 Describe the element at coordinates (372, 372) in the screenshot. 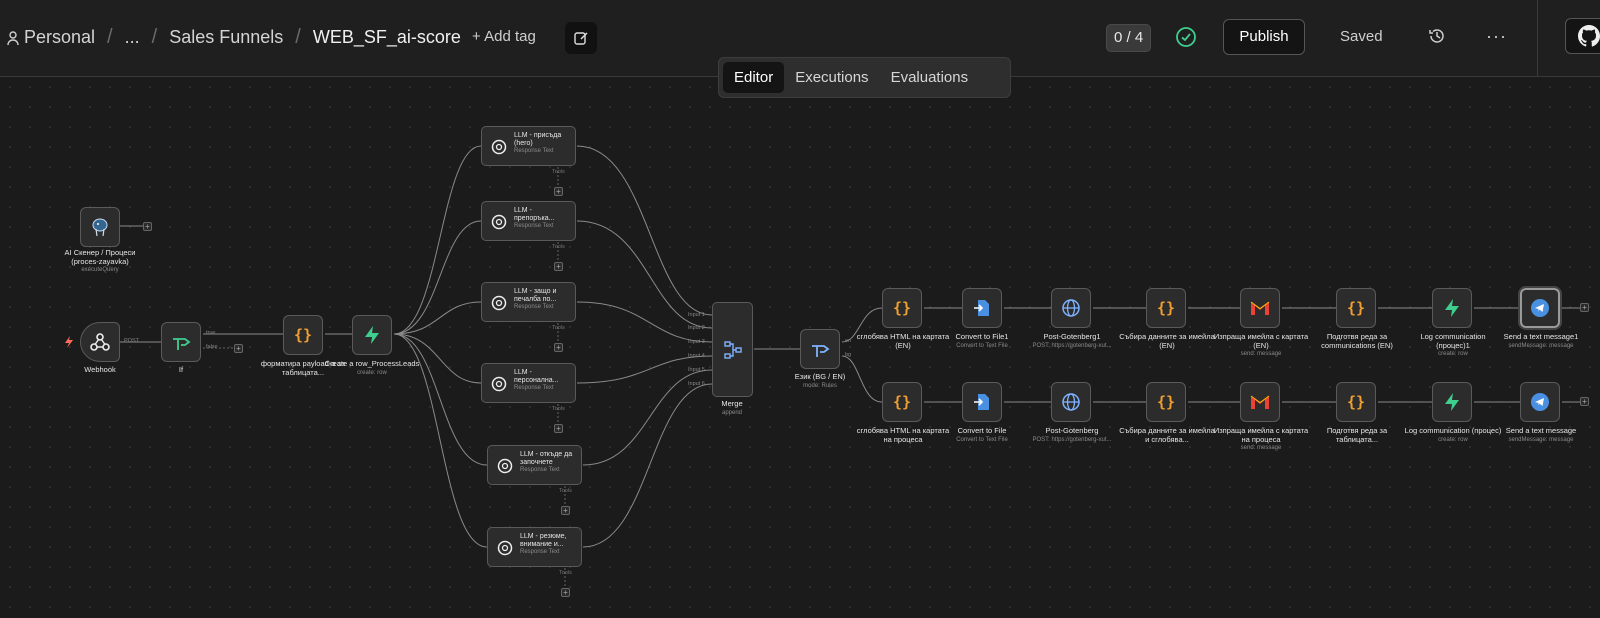

I see `node-subtitle: create: row` at that location.